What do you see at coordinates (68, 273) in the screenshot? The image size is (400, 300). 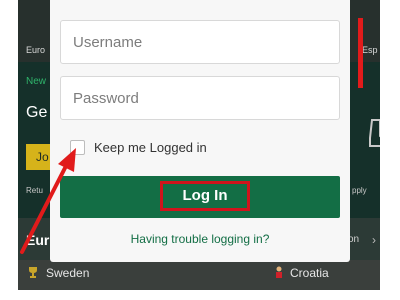 I see `team-left-name: Sweden` at bounding box center [68, 273].